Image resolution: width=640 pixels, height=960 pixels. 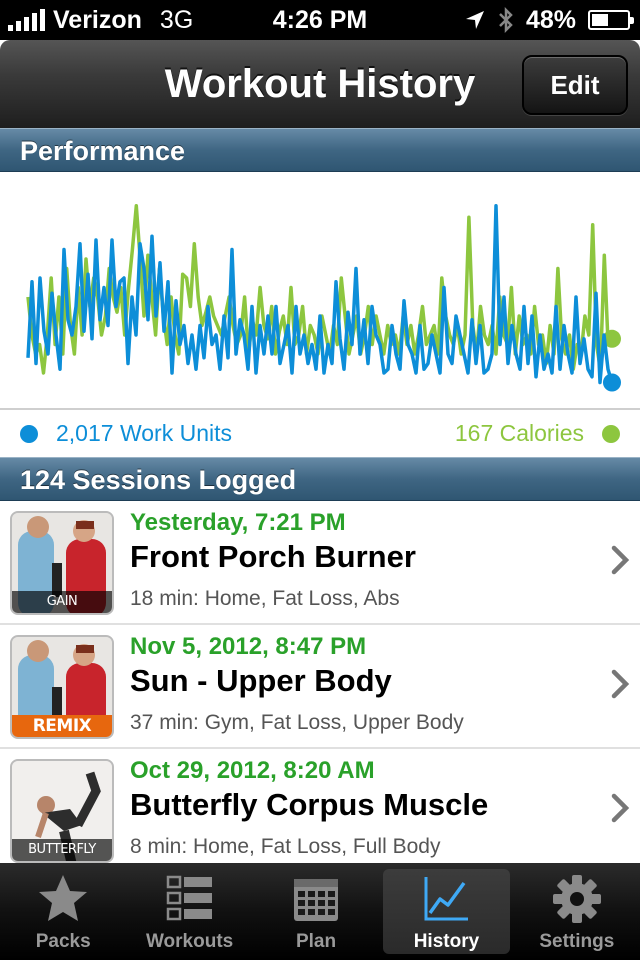 What do you see at coordinates (297, 722) in the screenshot?
I see `session-details: 37 min: Gym, Fat Loss, Upper Body` at bounding box center [297, 722].